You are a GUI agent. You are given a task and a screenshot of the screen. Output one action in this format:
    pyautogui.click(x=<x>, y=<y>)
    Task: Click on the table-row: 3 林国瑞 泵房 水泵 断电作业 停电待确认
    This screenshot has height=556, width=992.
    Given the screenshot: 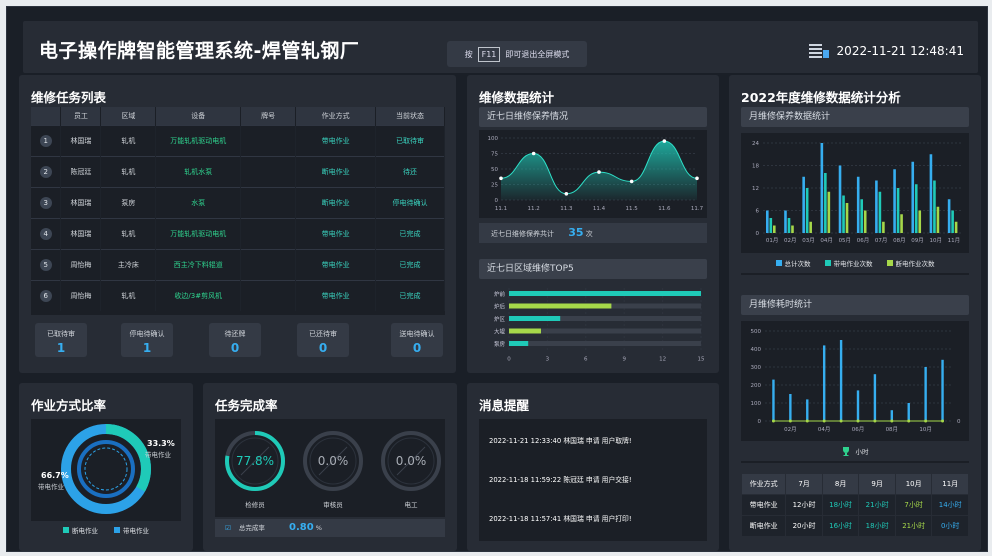 What is the action you would take?
    pyautogui.click(x=238, y=202)
    